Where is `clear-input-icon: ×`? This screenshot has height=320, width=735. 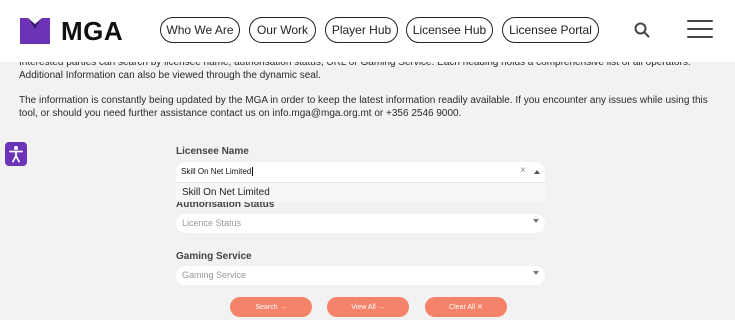 clear-input-icon: × is located at coordinates (523, 170).